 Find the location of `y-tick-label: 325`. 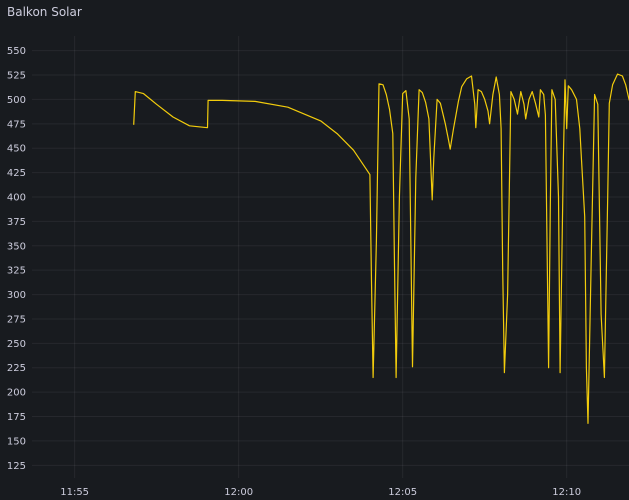

y-tick-label: 325 is located at coordinates (16, 271).